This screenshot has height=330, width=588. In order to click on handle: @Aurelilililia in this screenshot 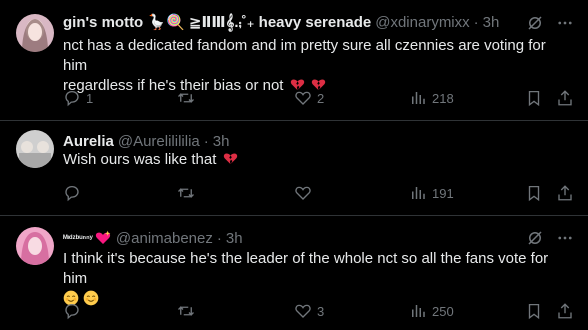, I will do `click(159, 141)`.